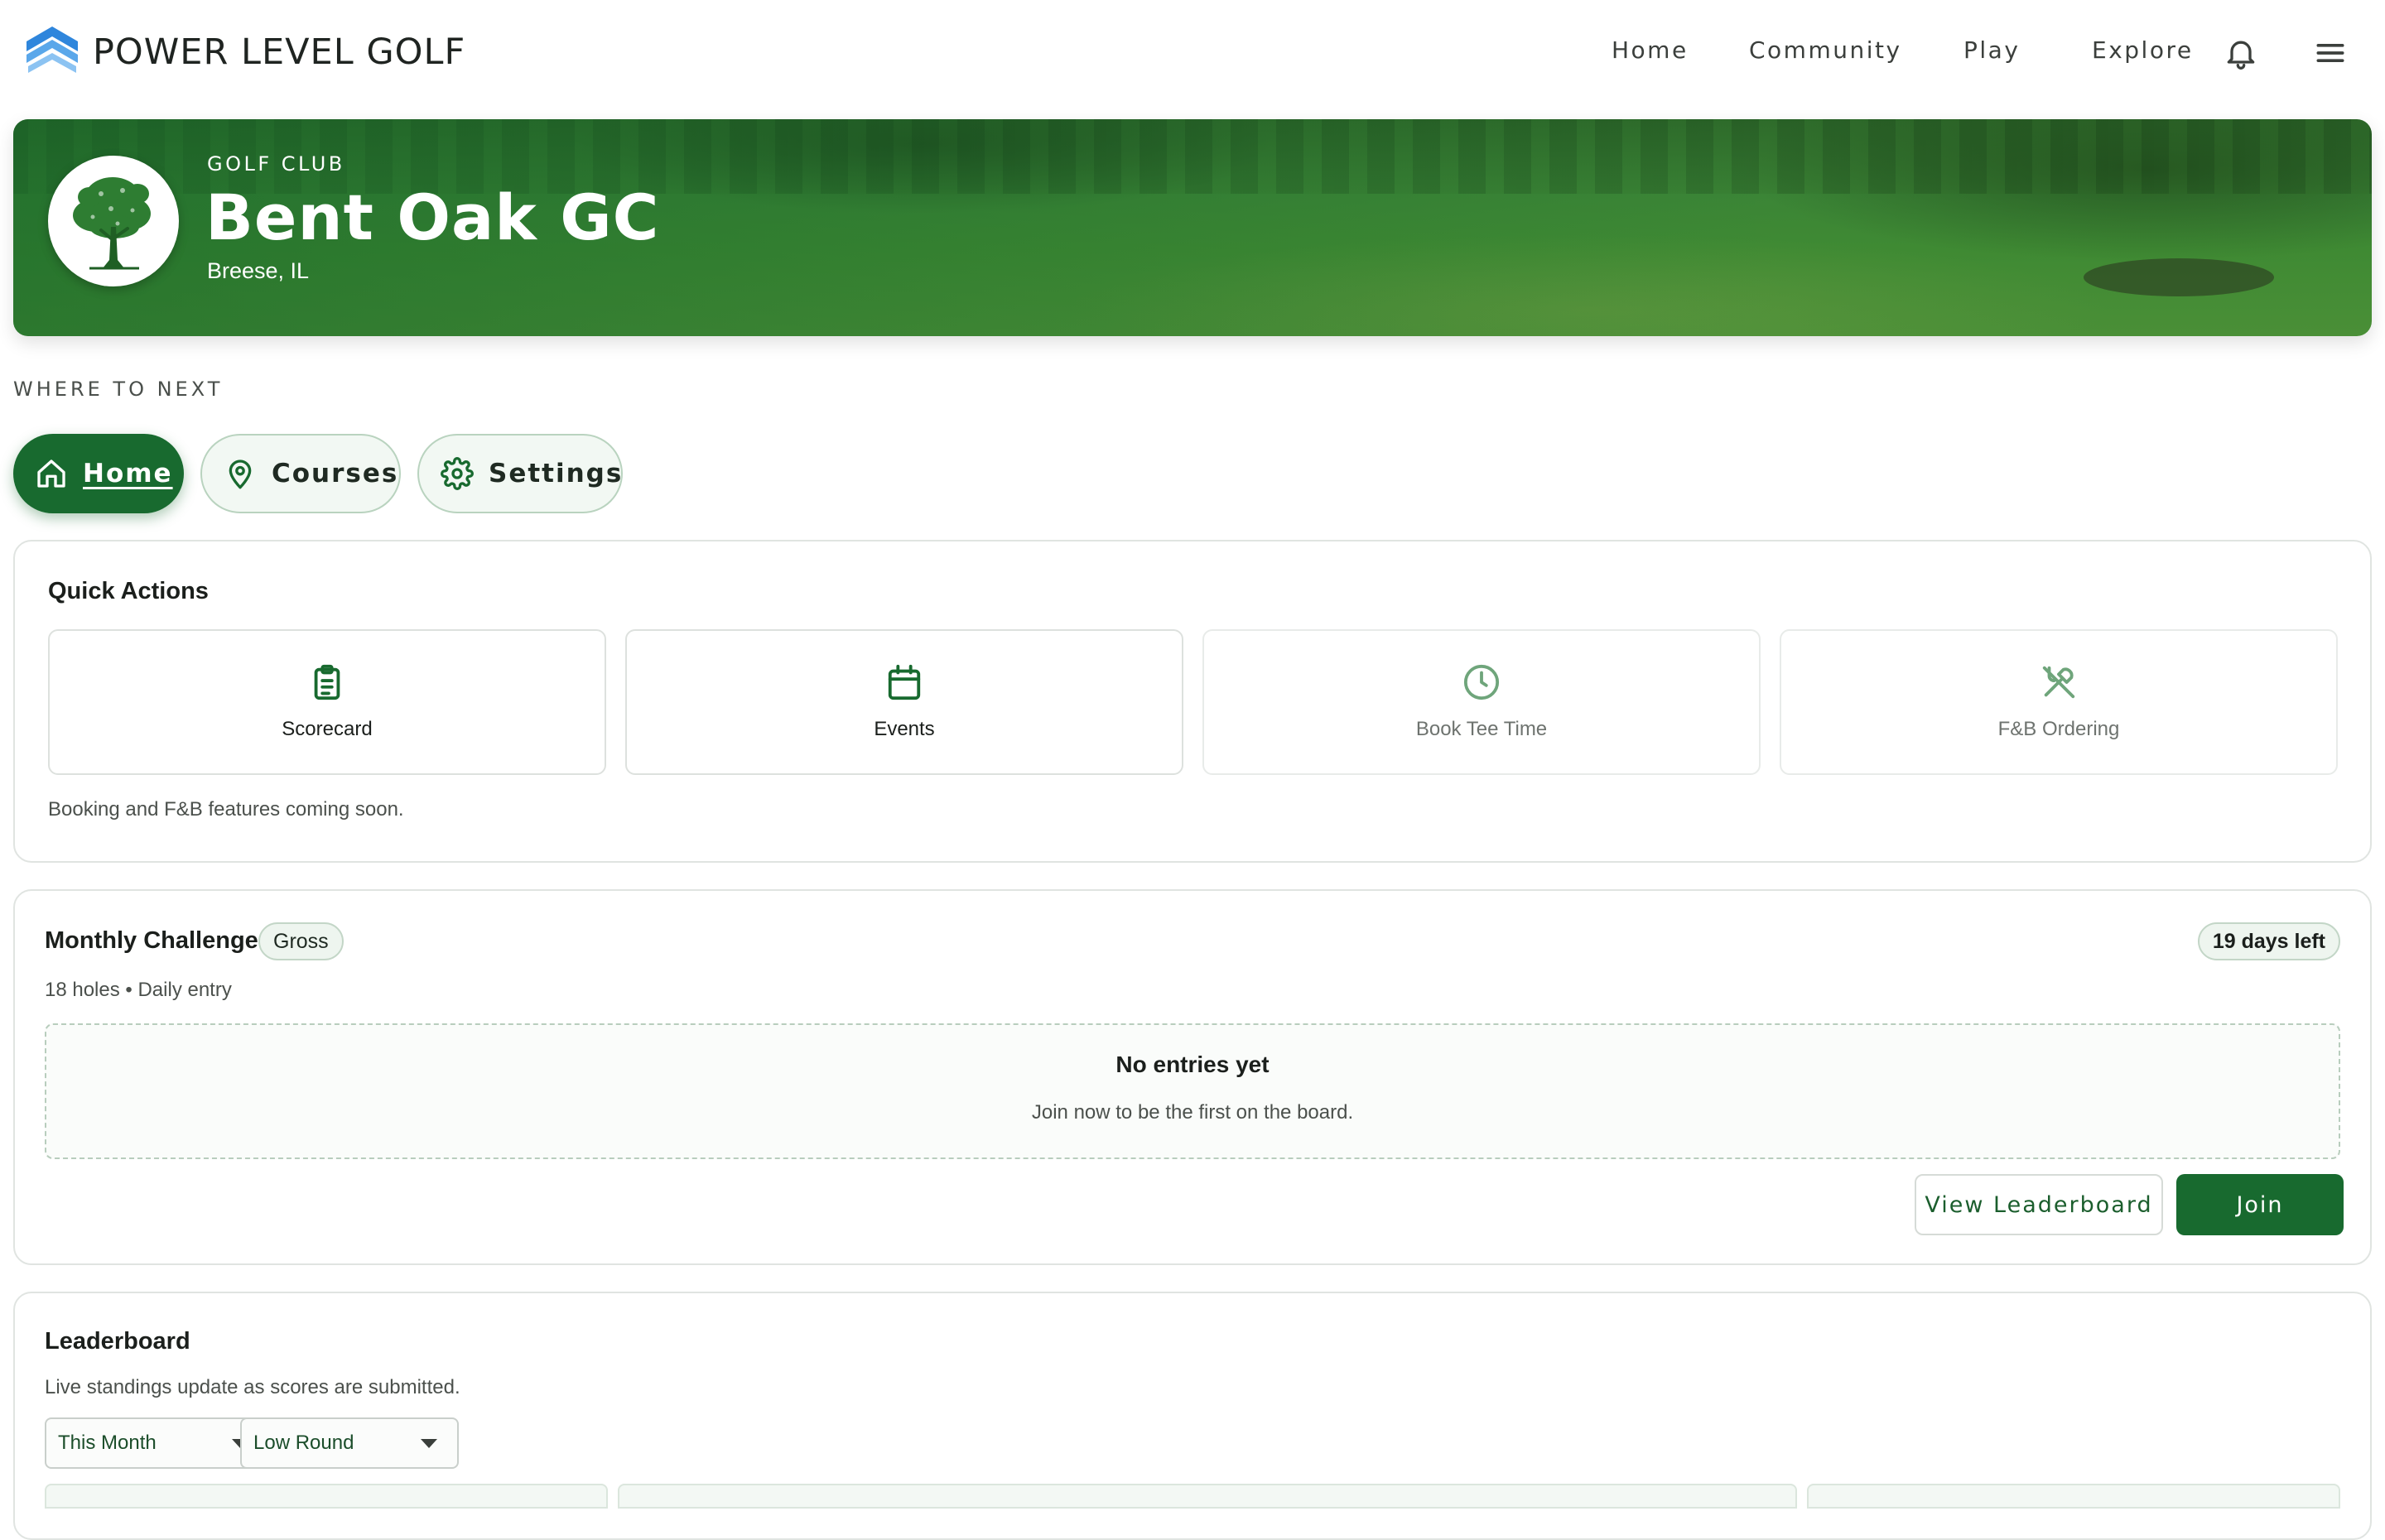 This screenshot has width=2385, height=1540. Describe the element at coordinates (2059, 702) in the screenshot. I see `fb-ordering-tile: F&B Ordering` at that location.